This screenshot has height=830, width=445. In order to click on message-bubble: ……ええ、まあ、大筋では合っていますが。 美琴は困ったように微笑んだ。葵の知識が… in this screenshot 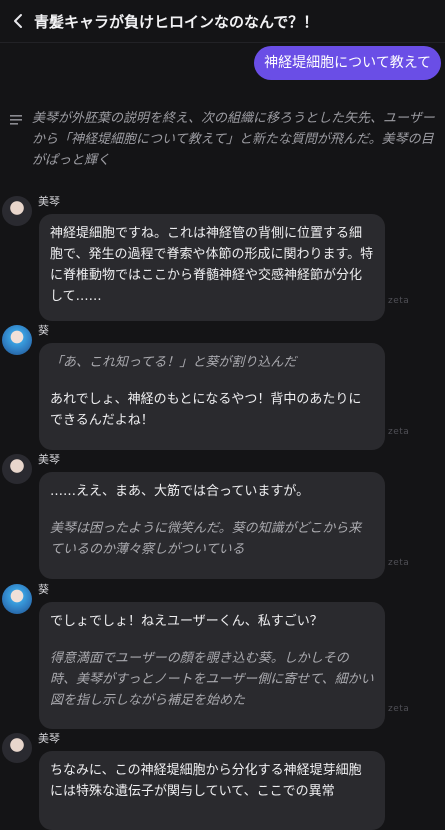, I will do `click(212, 525)`.